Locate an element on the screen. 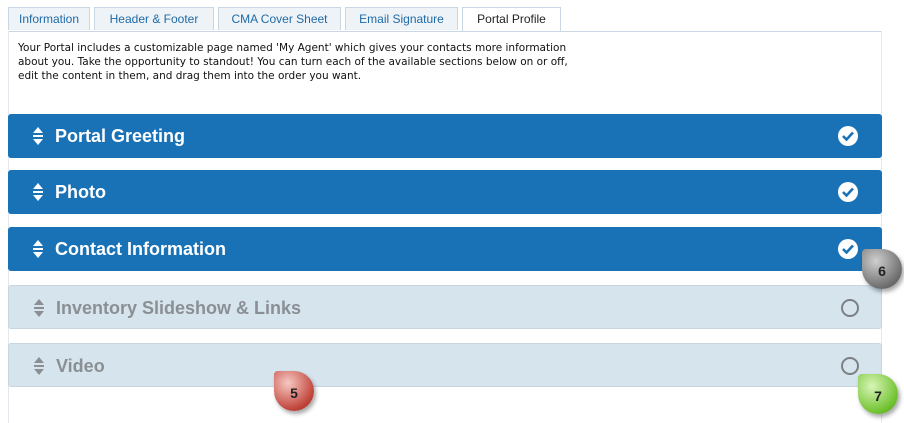  callout-badge-7: 7 is located at coordinates (878, 394).